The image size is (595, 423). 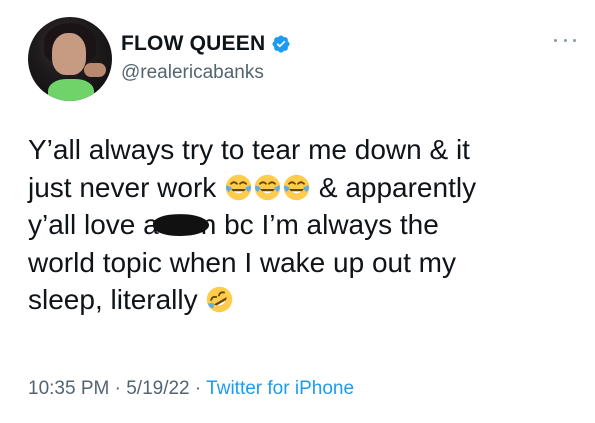 What do you see at coordinates (397, 187) in the screenshot?
I see `tweet-text-segment: & apparently` at bounding box center [397, 187].